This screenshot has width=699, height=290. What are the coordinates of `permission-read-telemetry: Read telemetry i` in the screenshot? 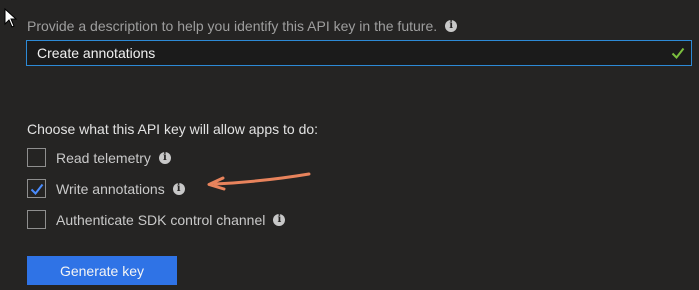 It's located at (99, 157).